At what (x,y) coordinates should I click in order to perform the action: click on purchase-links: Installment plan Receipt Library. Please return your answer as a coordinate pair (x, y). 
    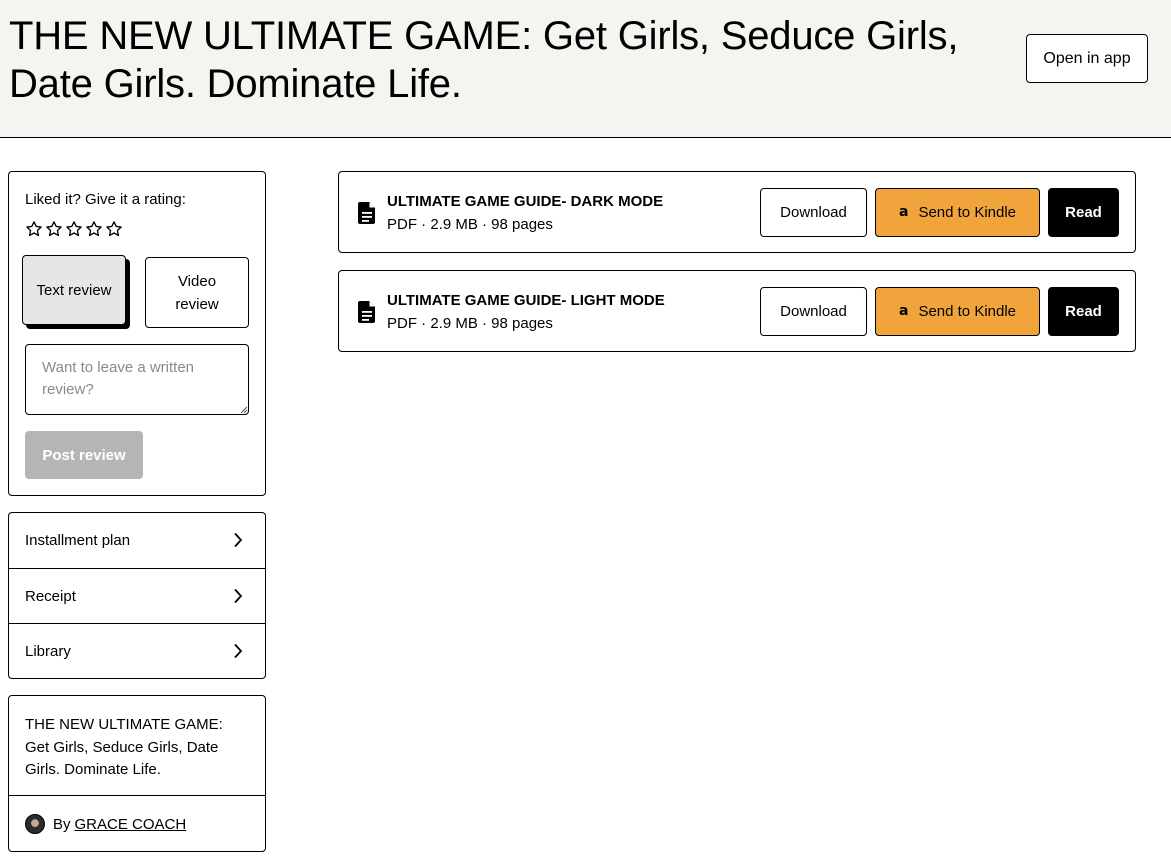
    Looking at the image, I should click on (137, 595).